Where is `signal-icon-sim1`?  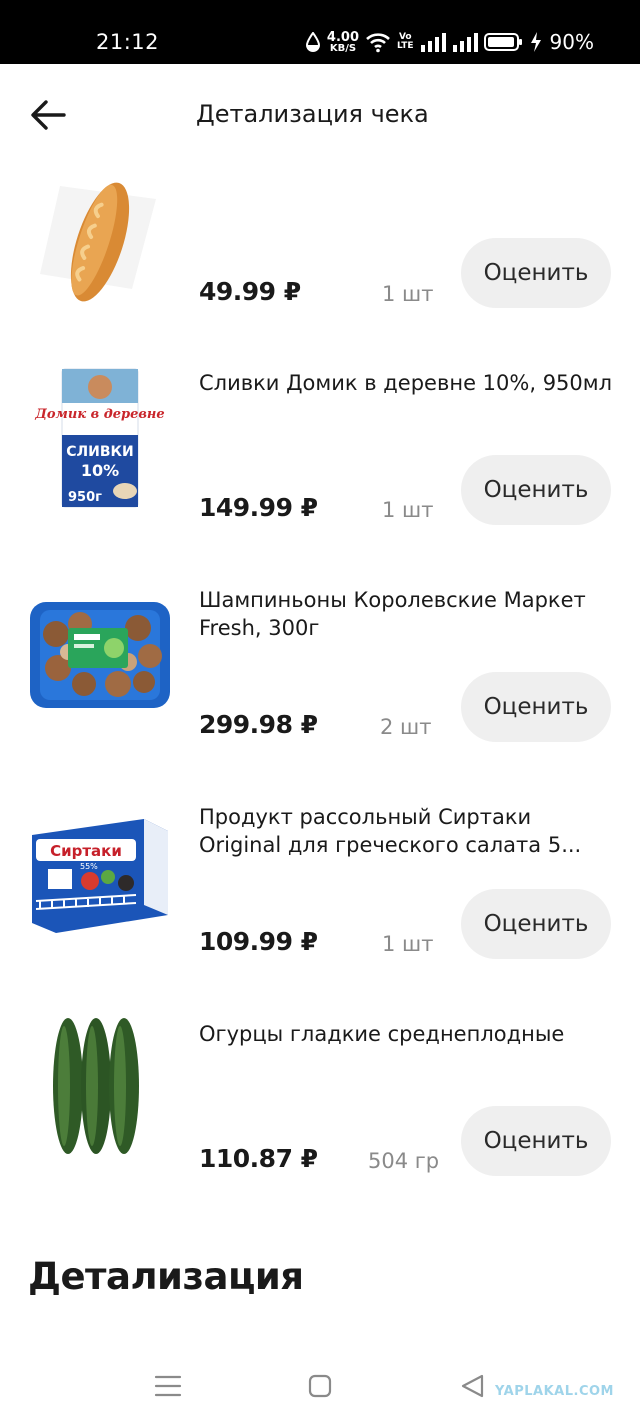
signal-icon-sim1 is located at coordinates (433, 42).